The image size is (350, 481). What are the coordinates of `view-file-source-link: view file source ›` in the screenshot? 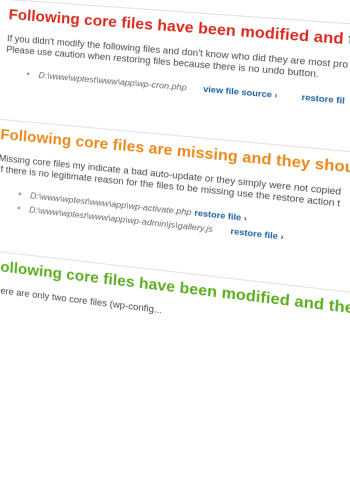 It's located at (240, 92).